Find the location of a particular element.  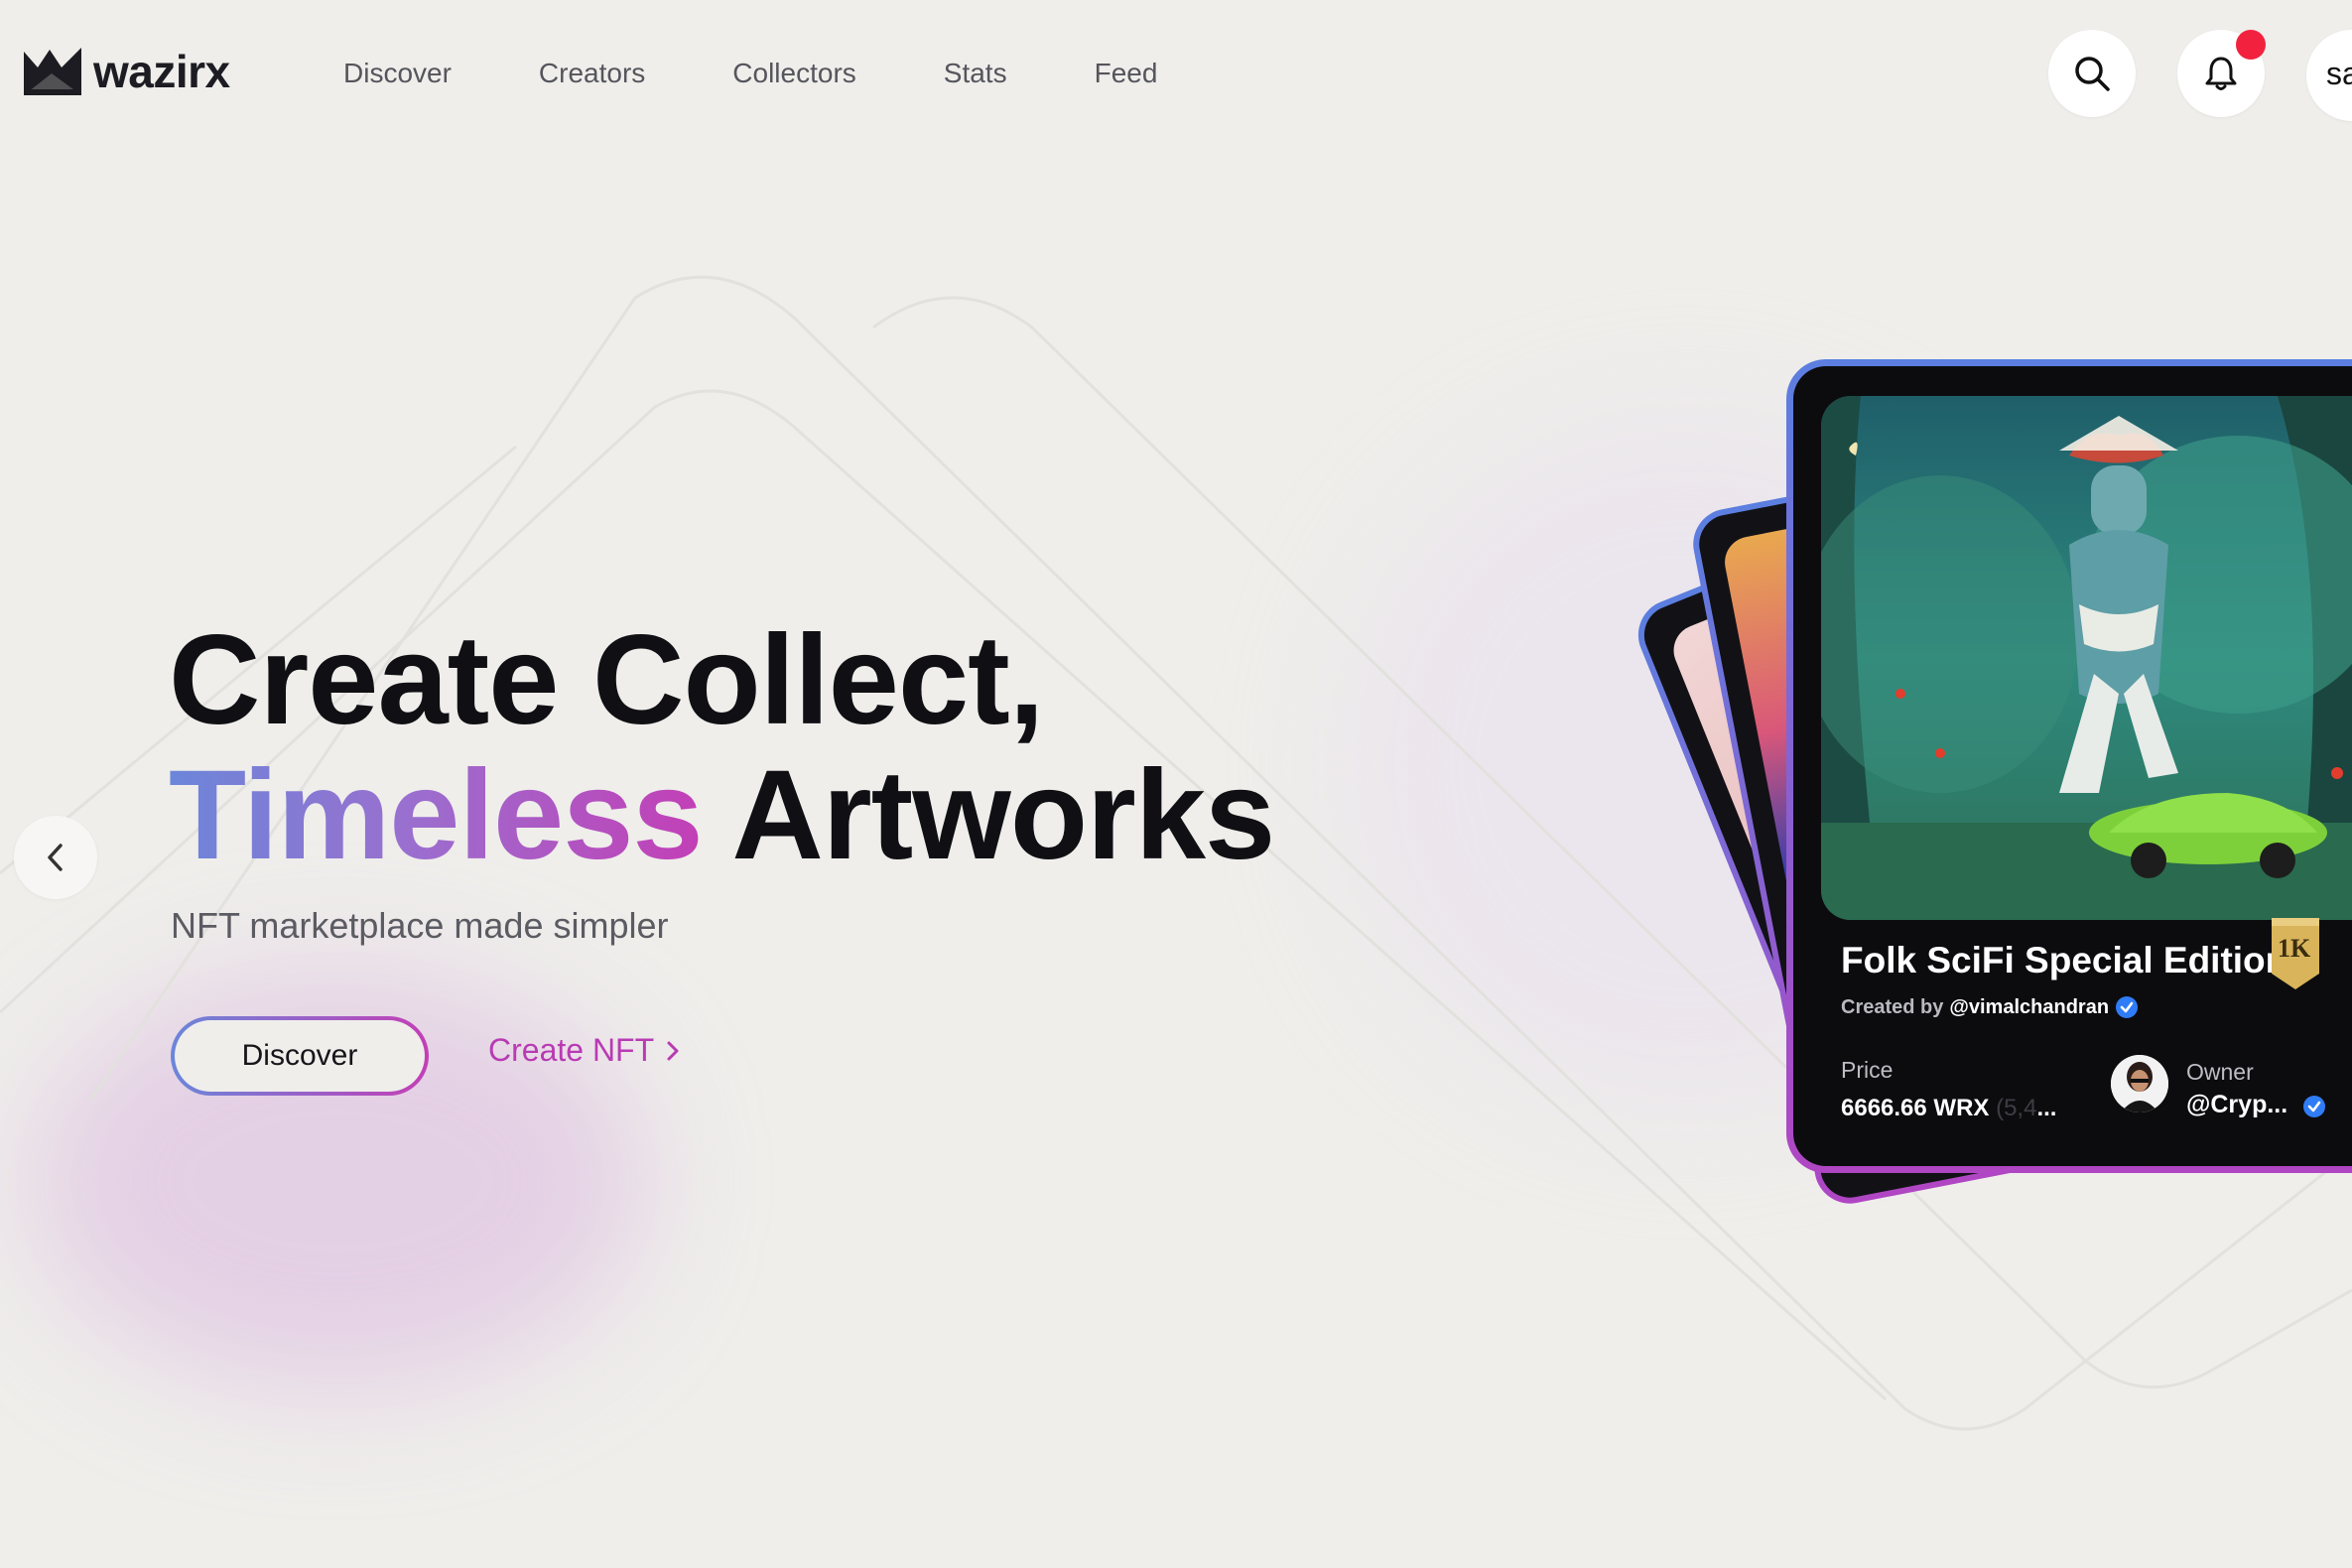

create-nft-label: Create NFT is located at coordinates (571, 1050).